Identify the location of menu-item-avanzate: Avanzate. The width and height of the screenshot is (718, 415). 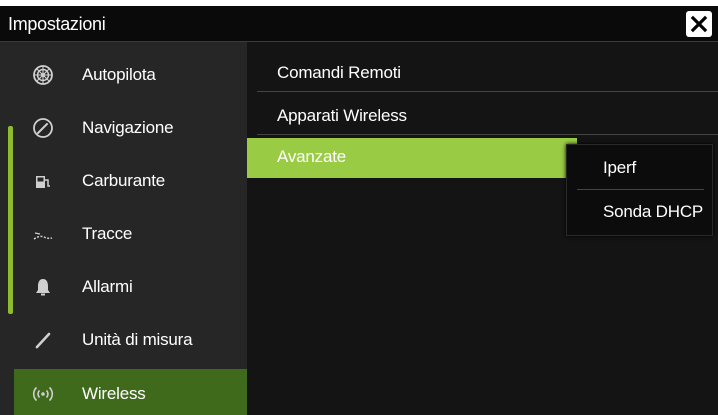
(412, 158).